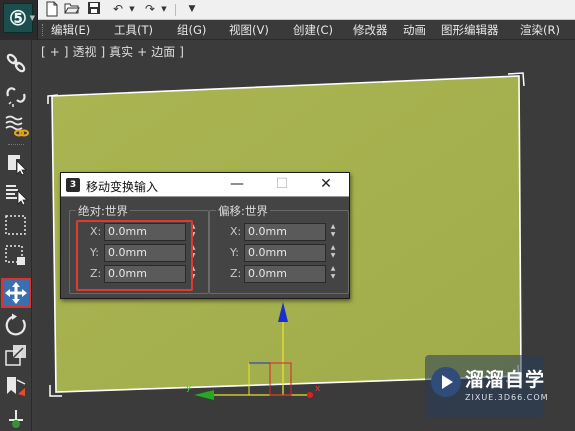 The width and height of the screenshot is (575, 431). I want to click on gizmo-x-label: x, so click(318, 389).